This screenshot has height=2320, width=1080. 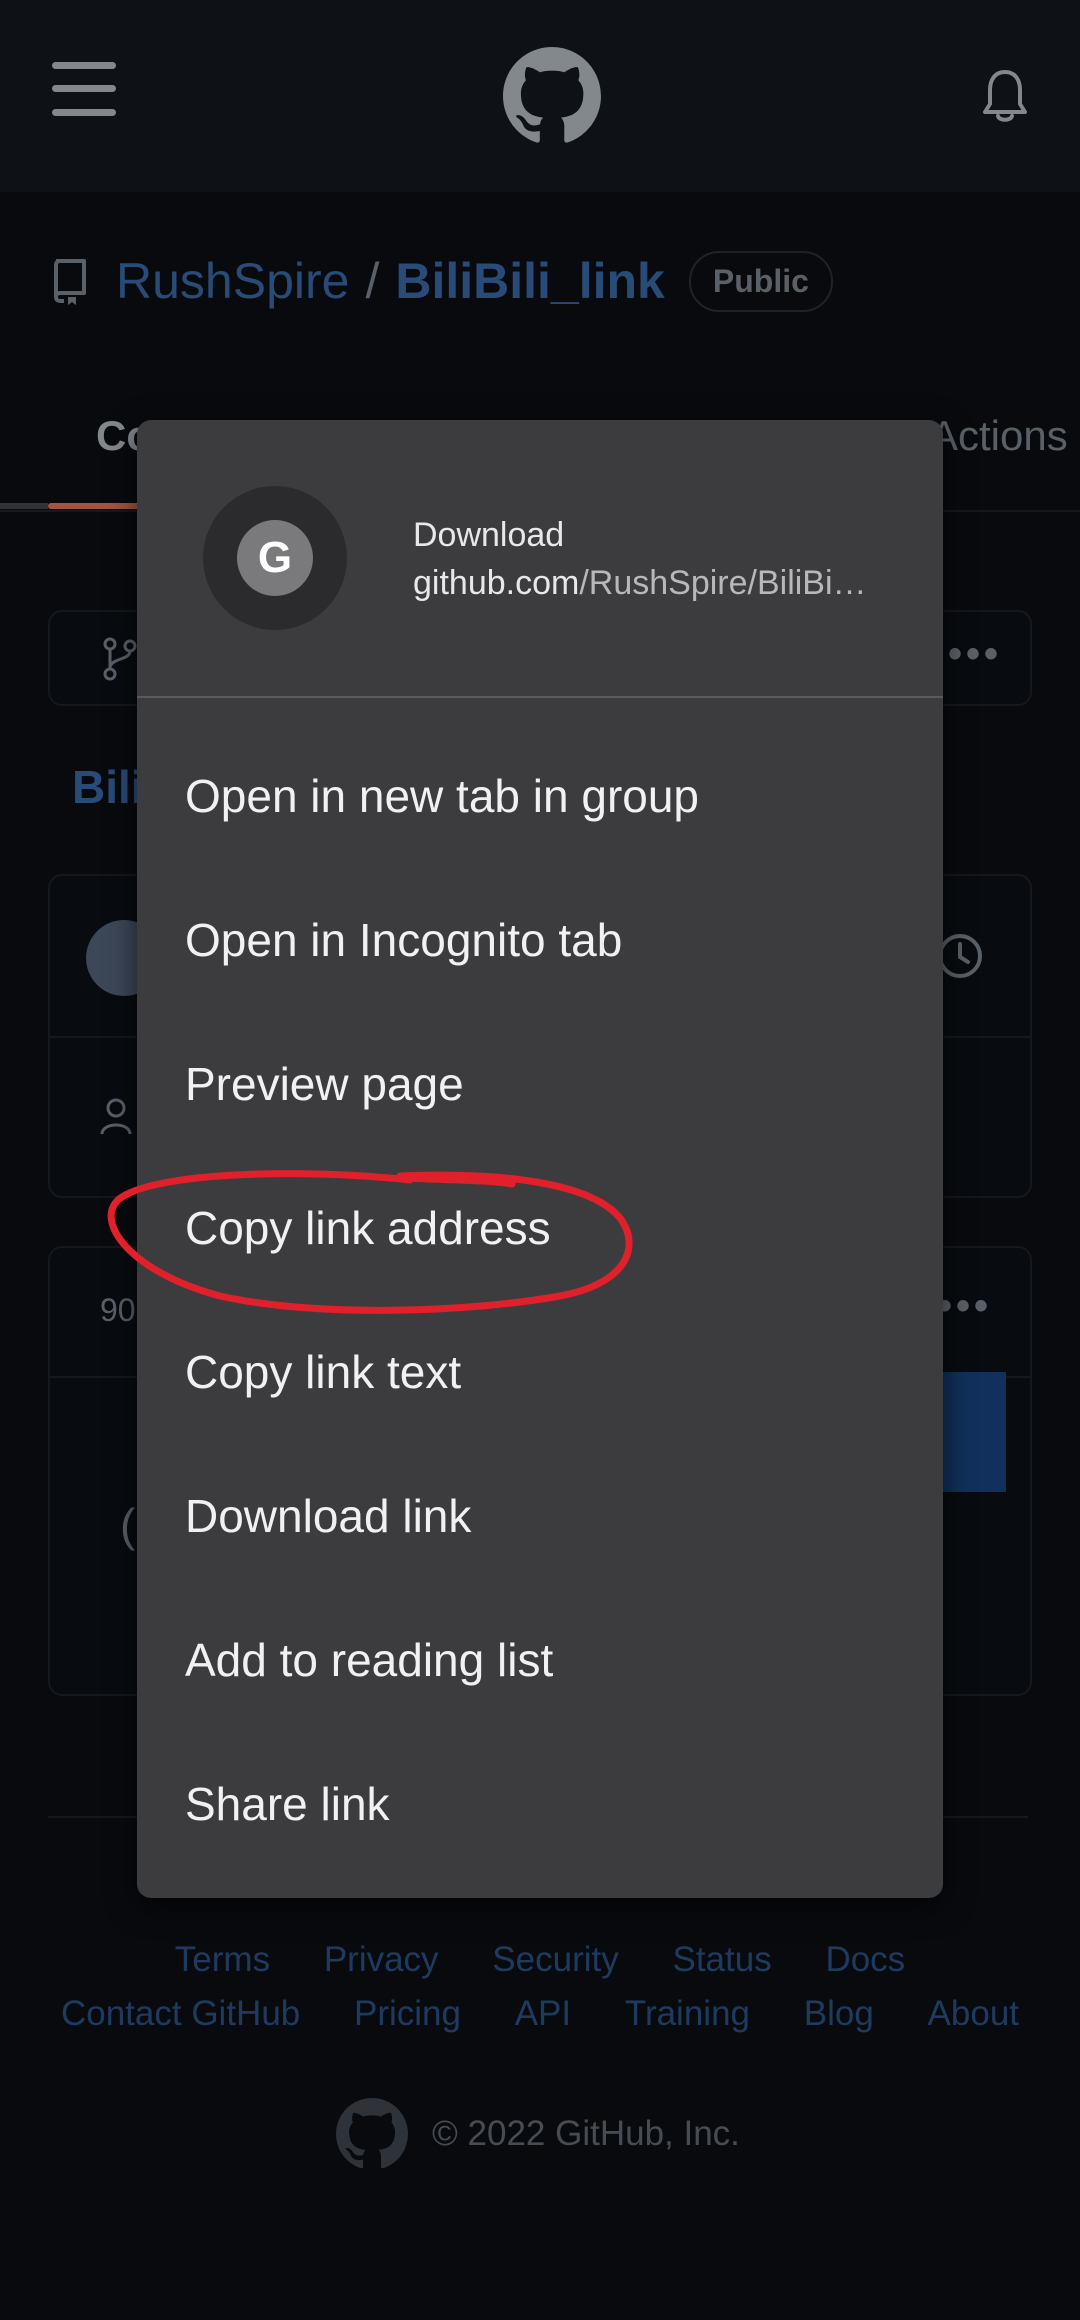 What do you see at coordinates (545, 1516) in the screenshot?
I see `menu-item-download-link: Download link` at bounding box center [545, 1516].